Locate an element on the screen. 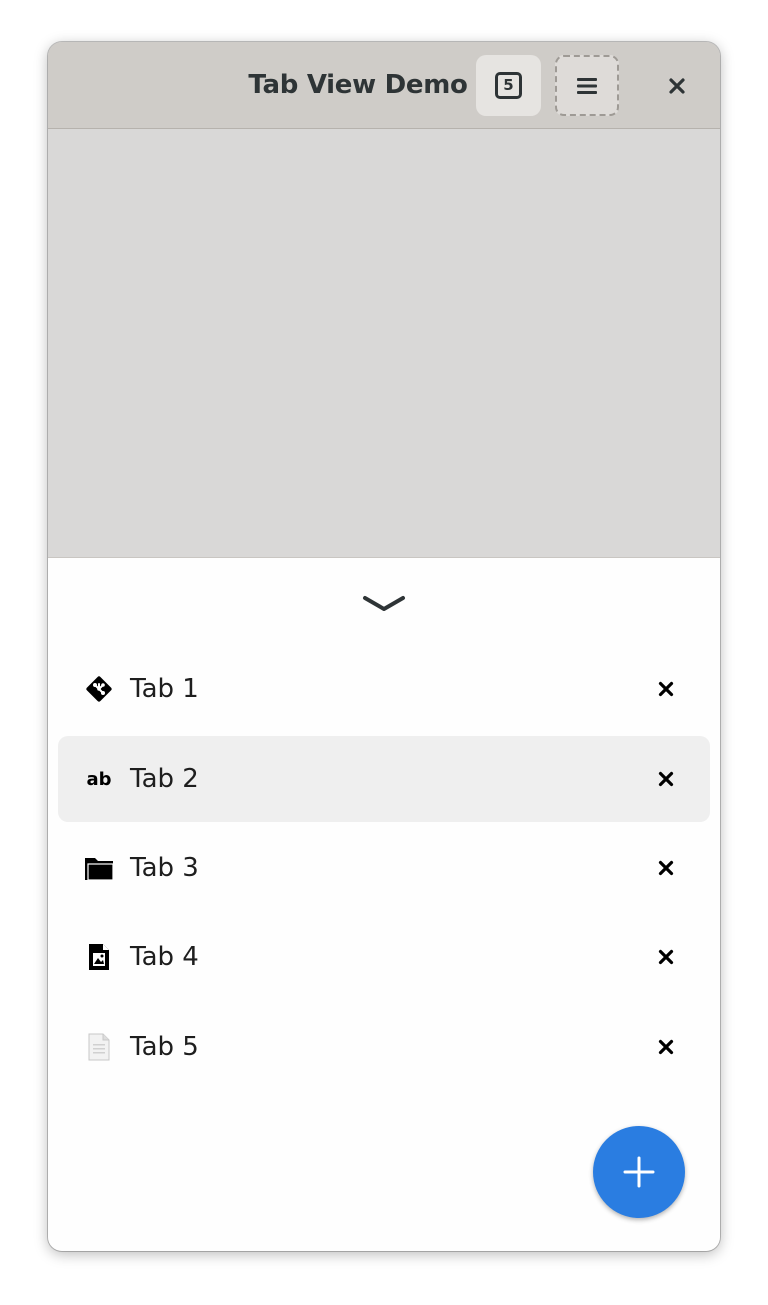  tab-counter-icon: 5 is located at coordinates (508, 85).